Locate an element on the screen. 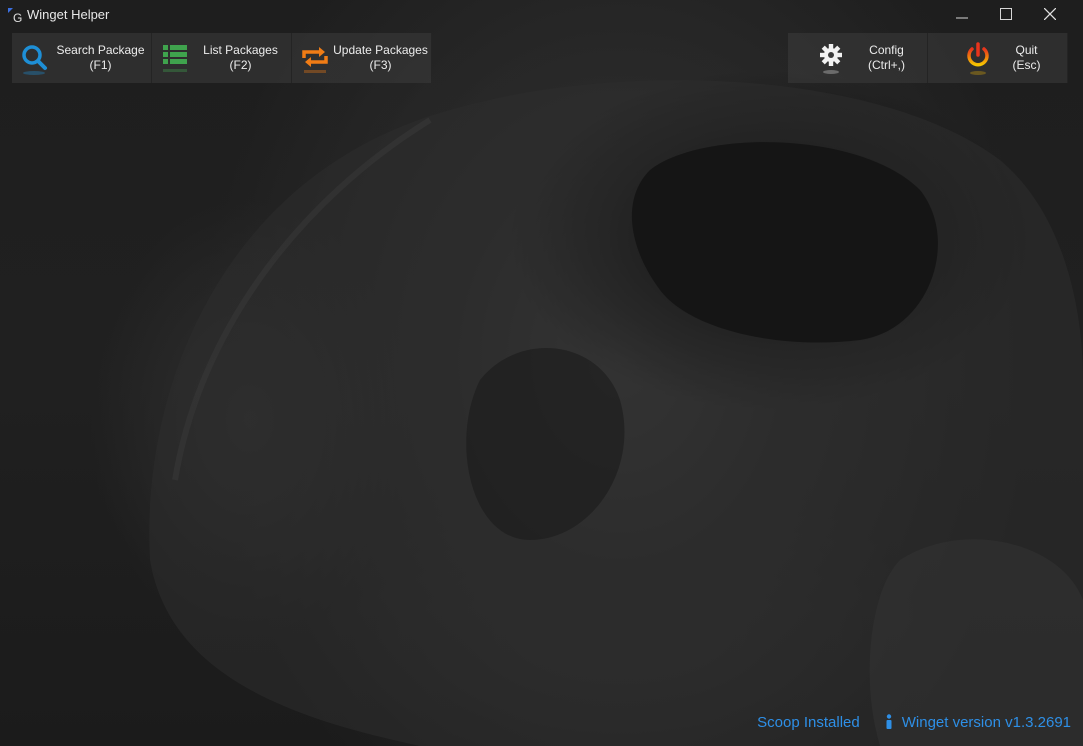  config-label: Config (Ctrl+,) is located at coordinates (886, 58).